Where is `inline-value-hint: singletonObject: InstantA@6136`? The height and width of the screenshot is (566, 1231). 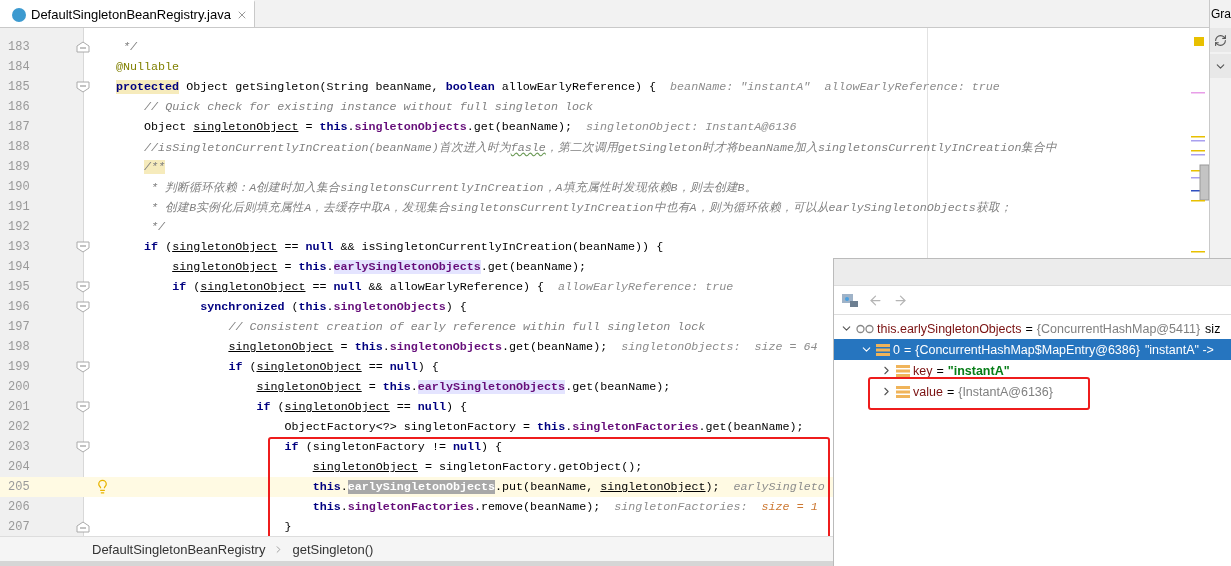
inline-value-hint: singletonObject: InstantA@6136 is located at coordinates (691, 127).